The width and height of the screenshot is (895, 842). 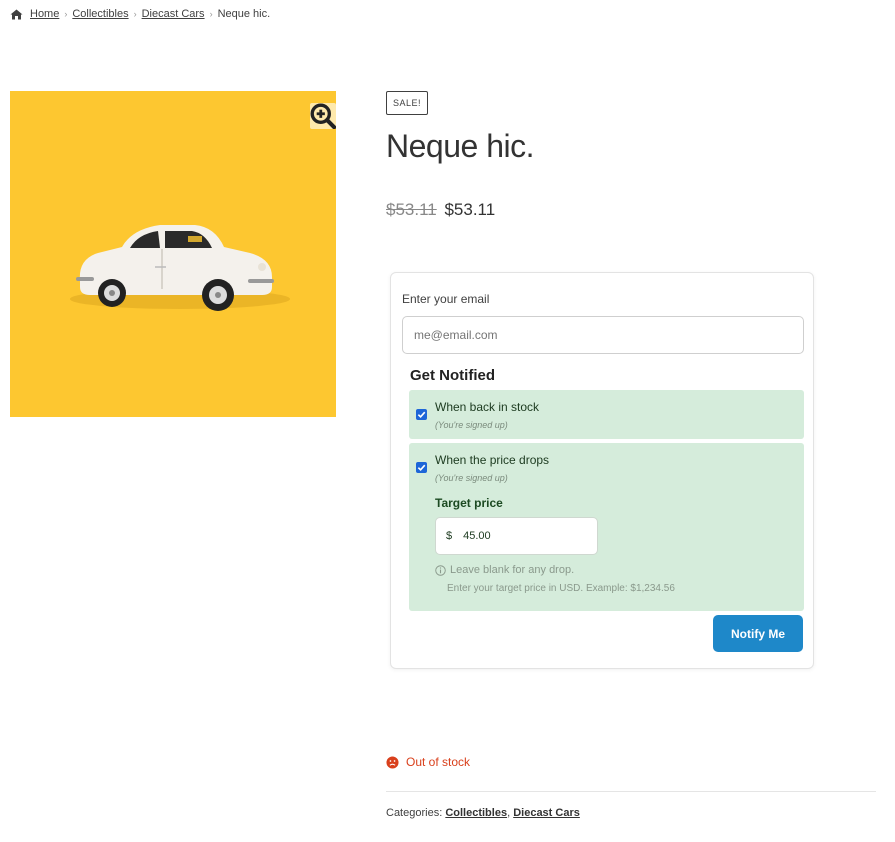 What do you see at coordinates (471, 478) in the screenshot?
I see `price-drop-status: (You're signed up)` at bounding box center [471, 478].